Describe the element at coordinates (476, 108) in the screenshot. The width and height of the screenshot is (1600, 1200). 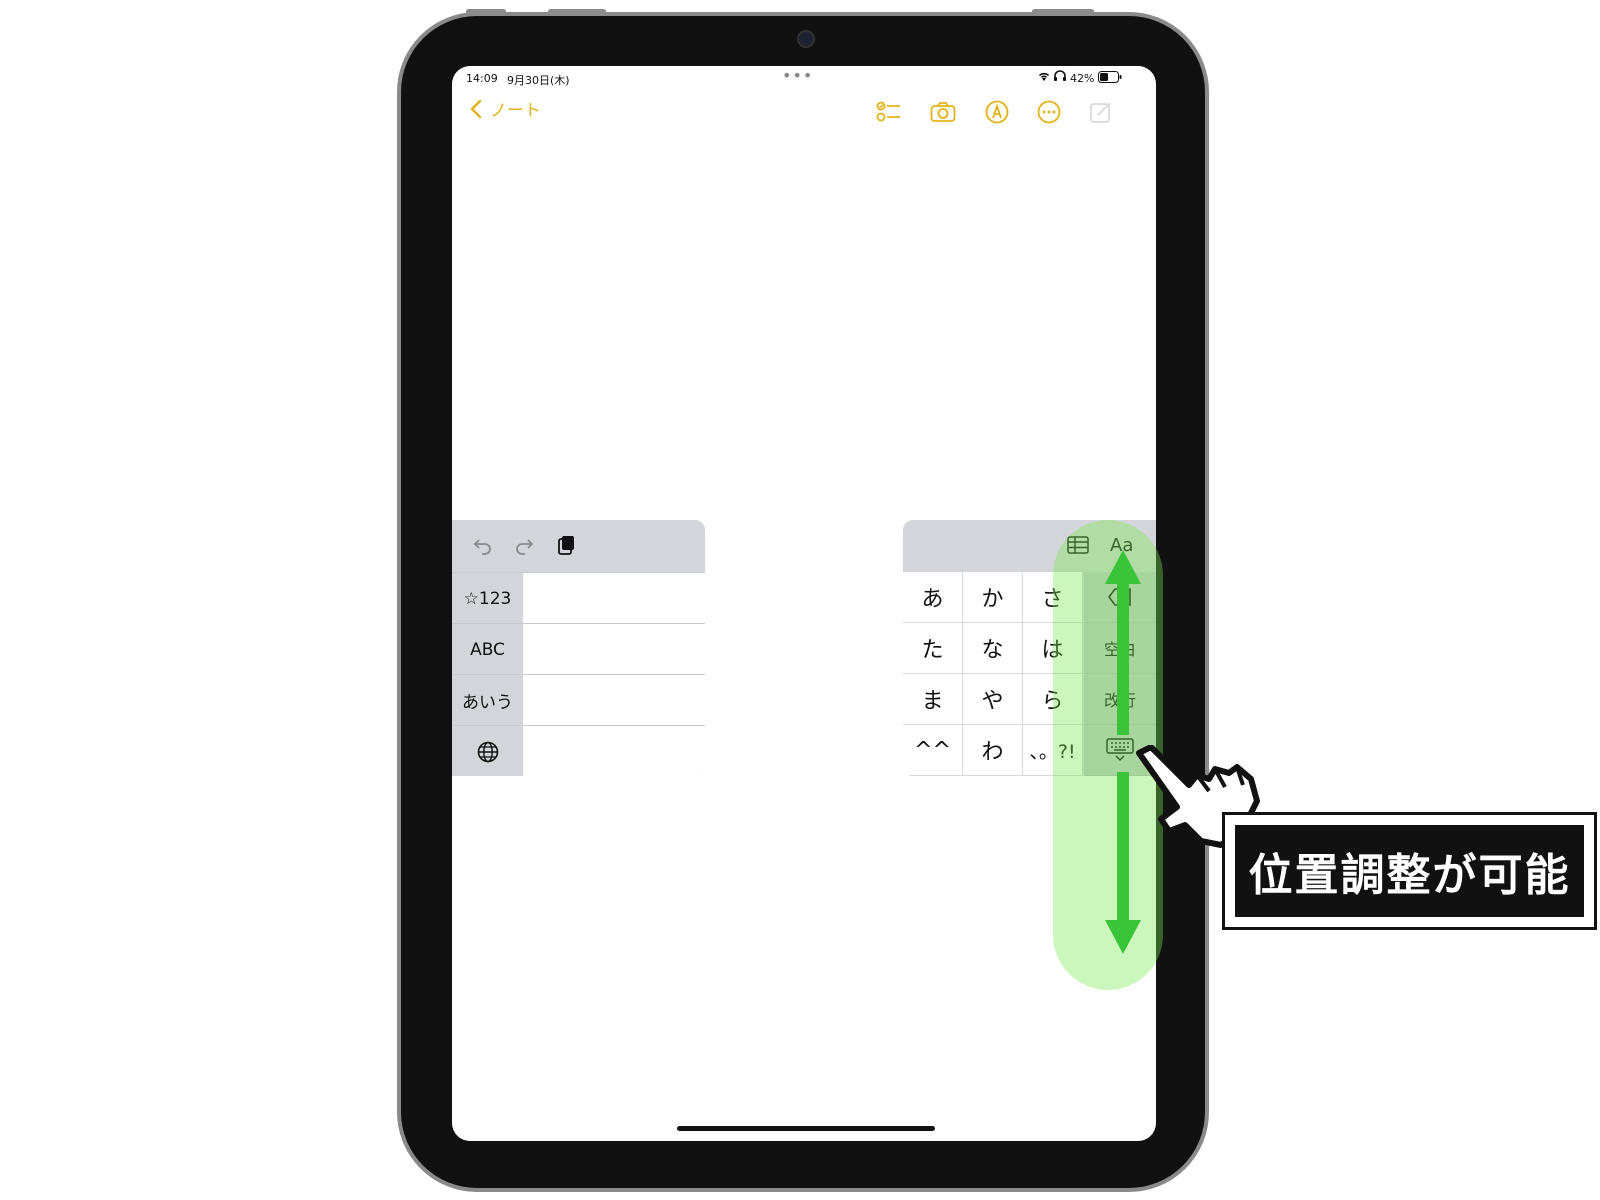
I see `chevron-left-icon` at that location.